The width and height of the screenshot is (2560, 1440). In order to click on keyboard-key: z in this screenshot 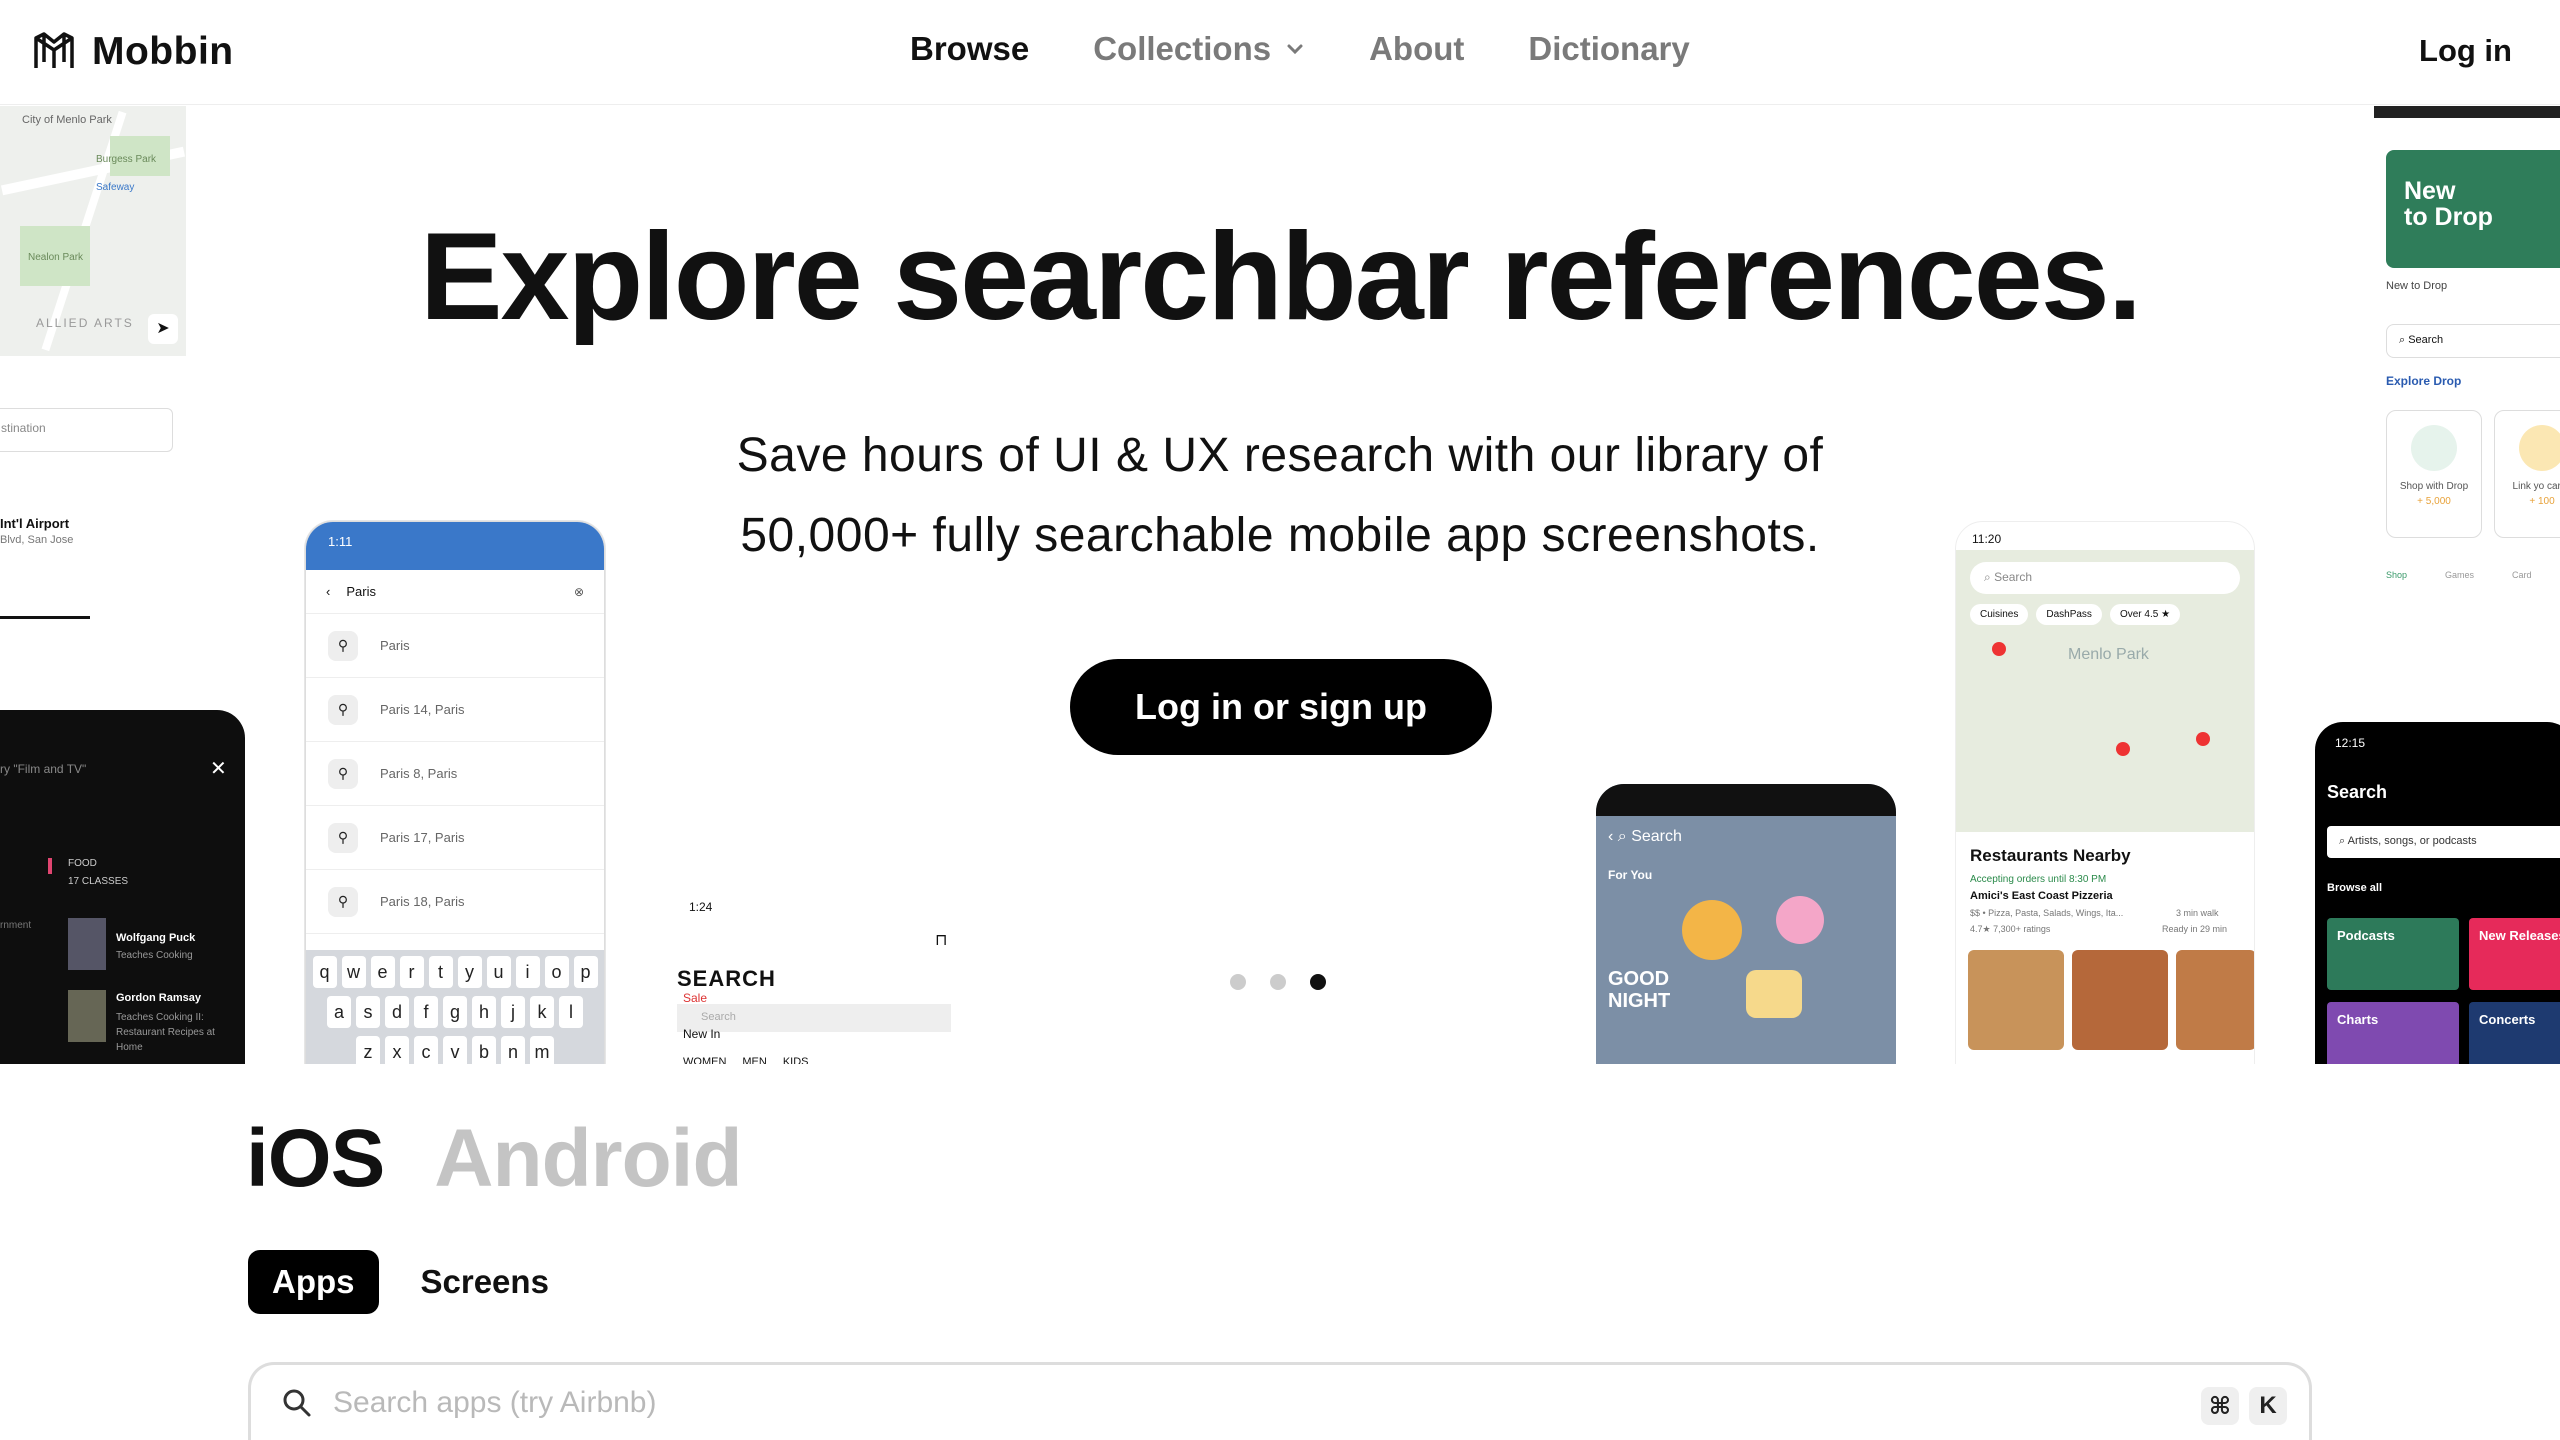, I will do `click(368, 1050)`.